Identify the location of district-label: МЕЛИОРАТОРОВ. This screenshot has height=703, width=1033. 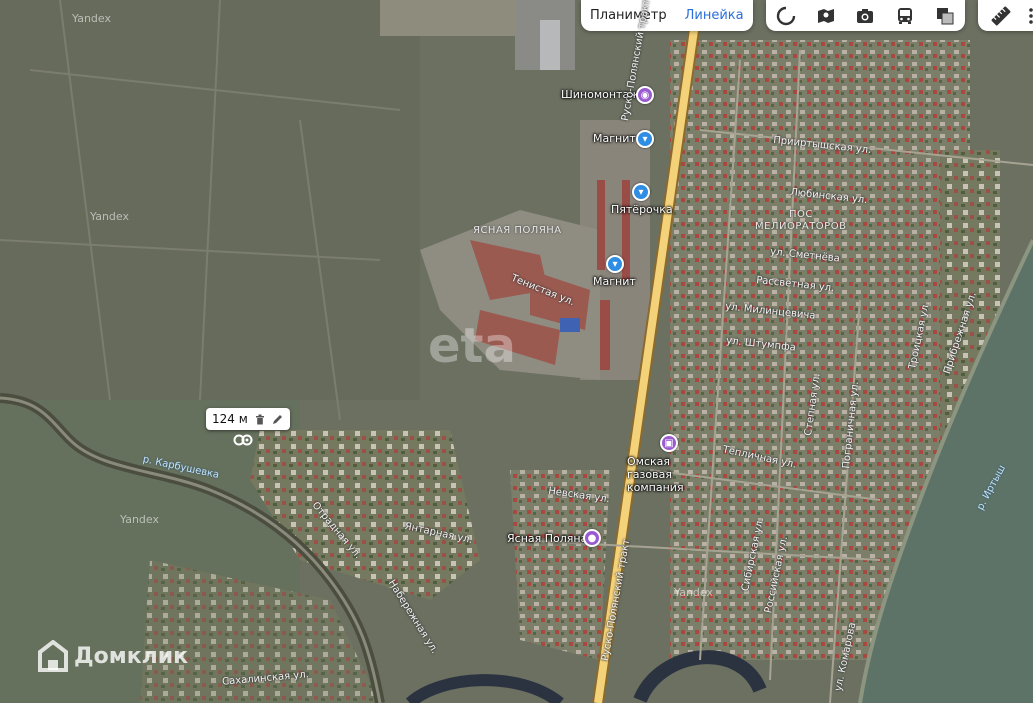
(801, 226).